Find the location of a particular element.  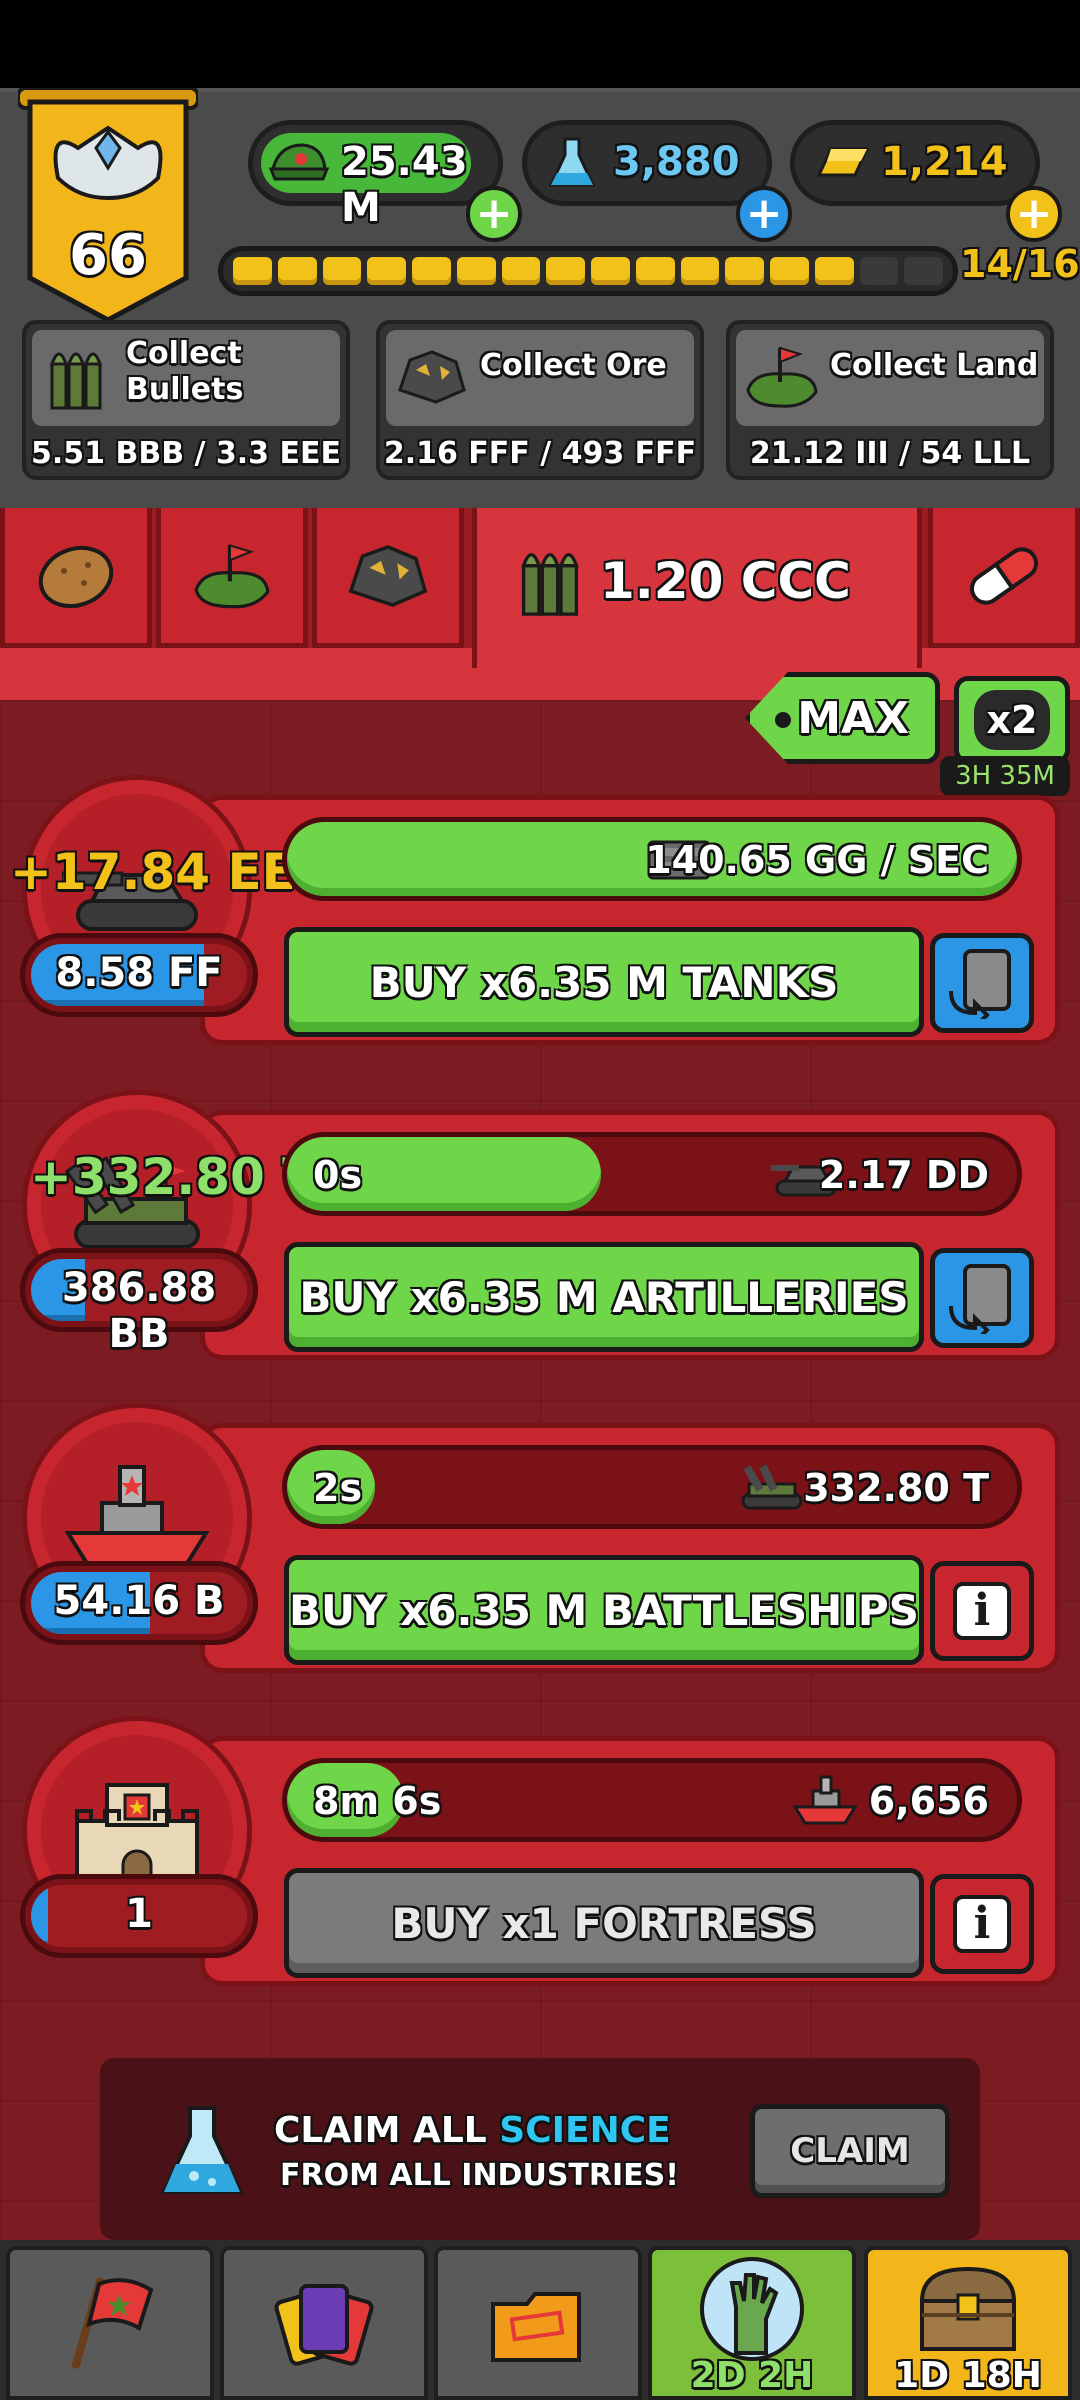

artilleries-count-value: 386.88 BB is located at coordinates (139, 1311).